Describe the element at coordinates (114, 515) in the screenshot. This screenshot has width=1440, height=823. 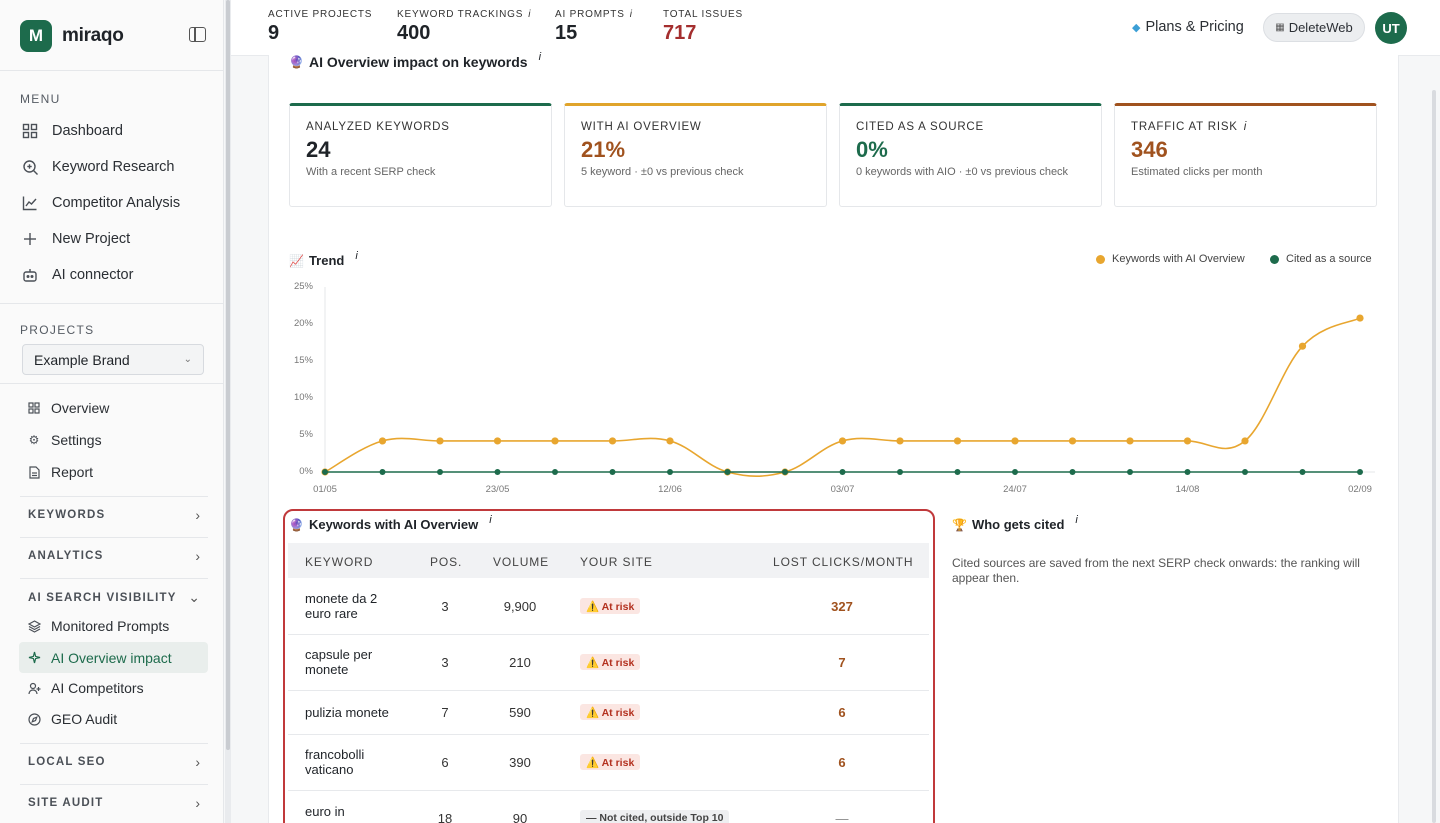
I see `sidebar-group-keywords: KEYWORDS ›` at that location.